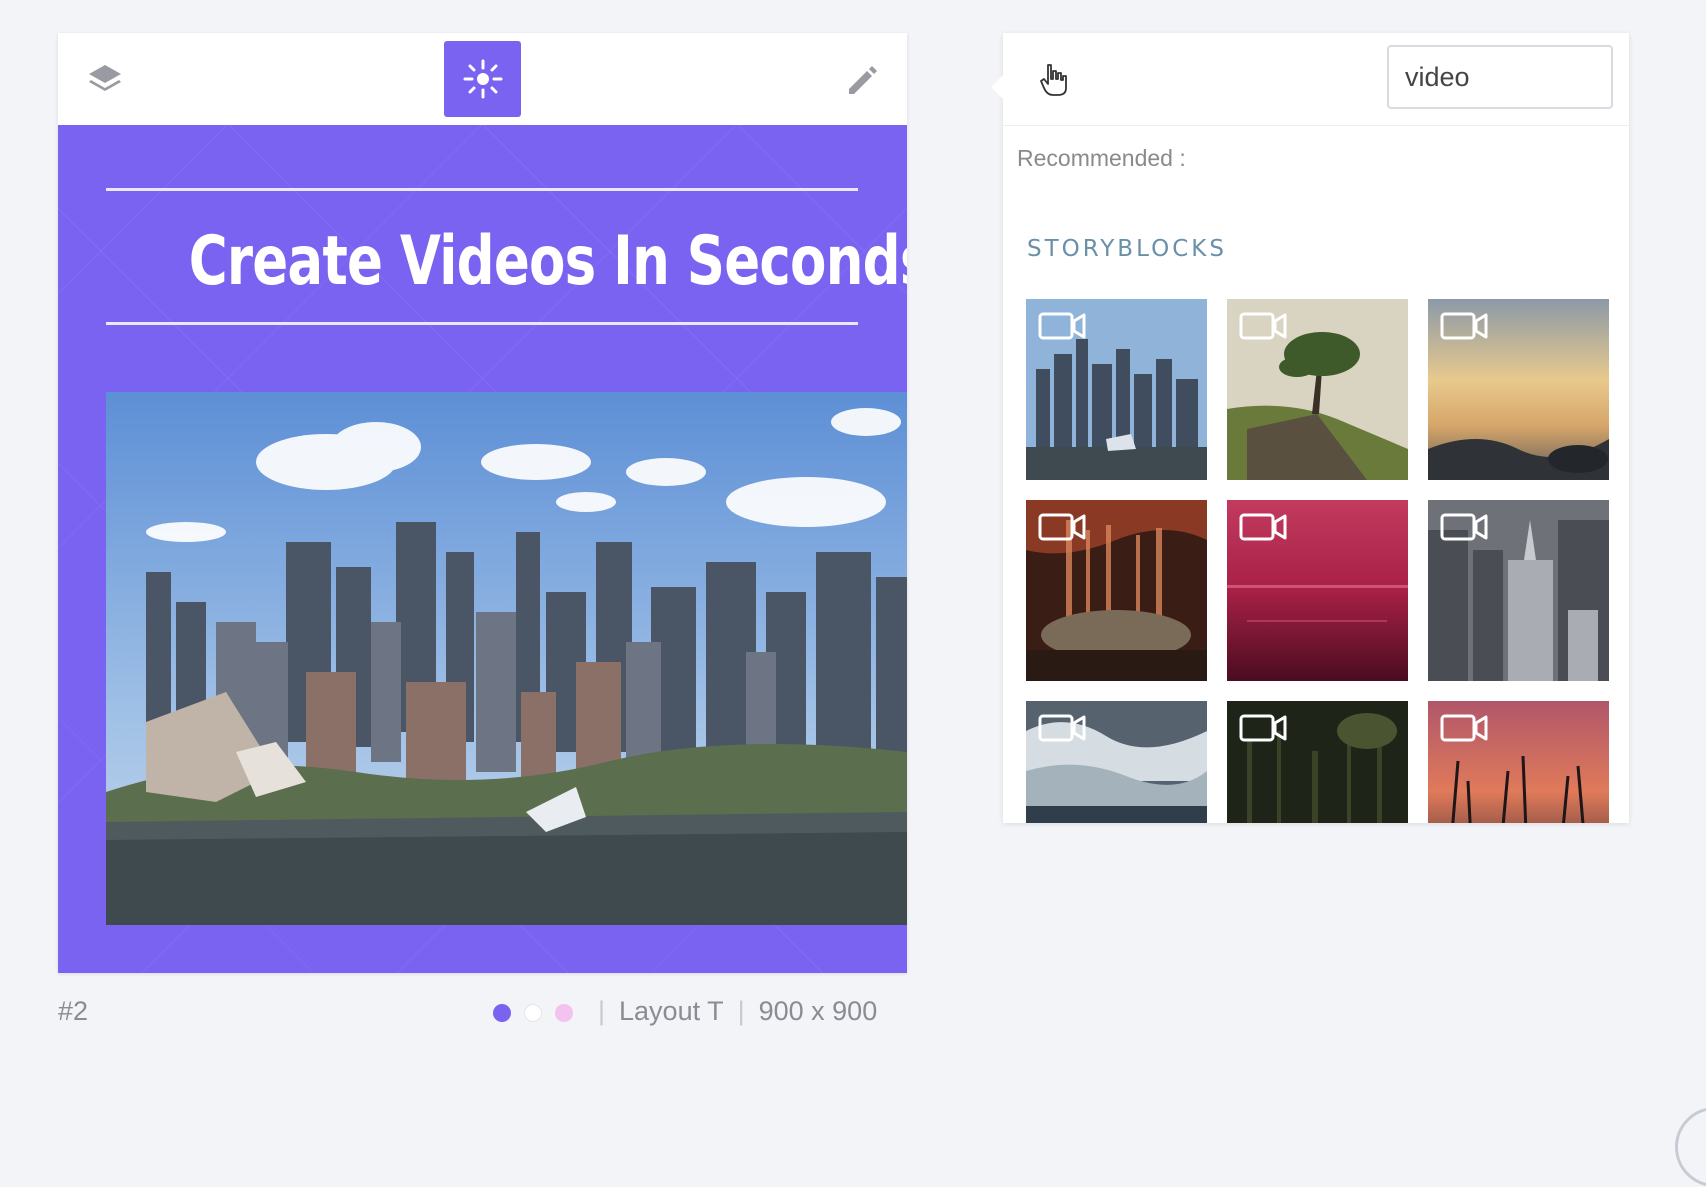  I want to click on panel-pointer-arrow, so click(997, 87).